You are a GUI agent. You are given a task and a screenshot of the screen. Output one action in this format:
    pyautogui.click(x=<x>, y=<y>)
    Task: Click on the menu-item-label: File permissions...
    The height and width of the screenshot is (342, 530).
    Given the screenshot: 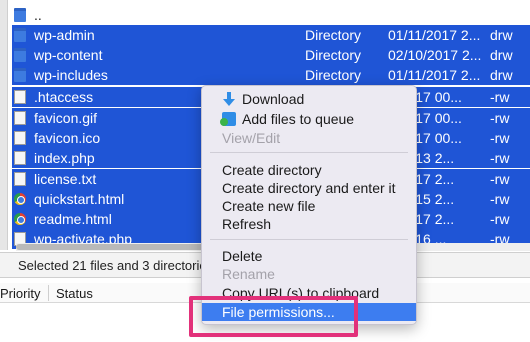 What is the action you would take?
    pyautogui.click(x=278, y=312)
    